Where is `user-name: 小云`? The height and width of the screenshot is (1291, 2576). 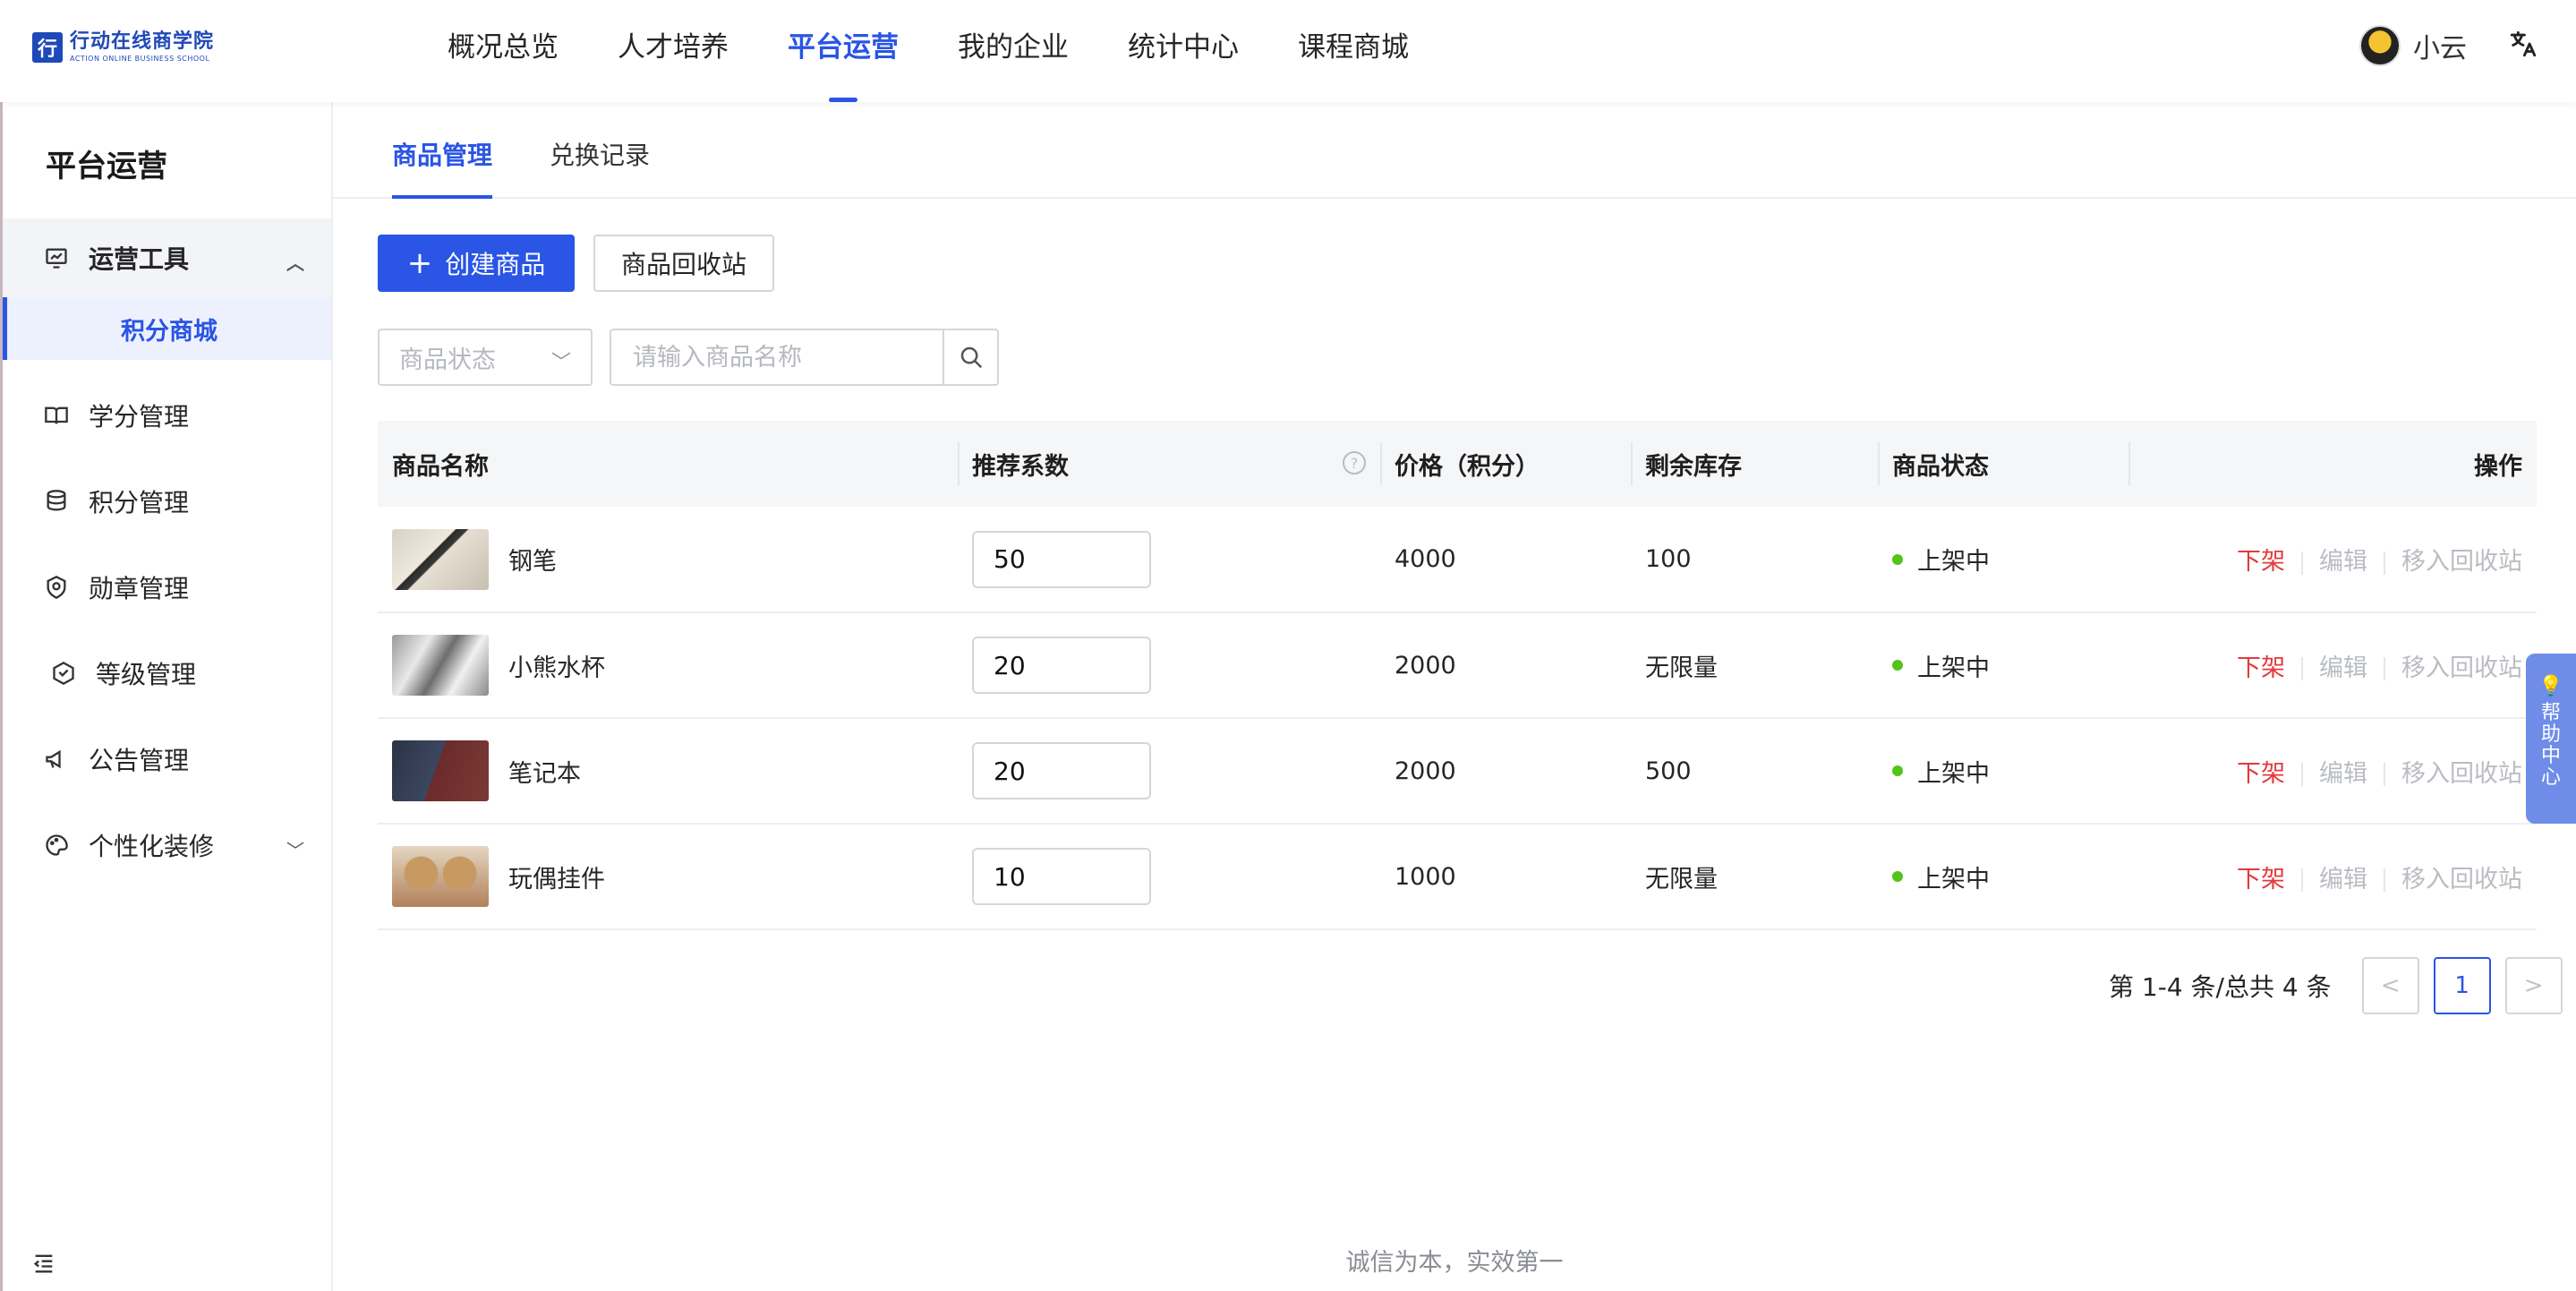 user-name: 小云 is located at coordinates (2440, 49).